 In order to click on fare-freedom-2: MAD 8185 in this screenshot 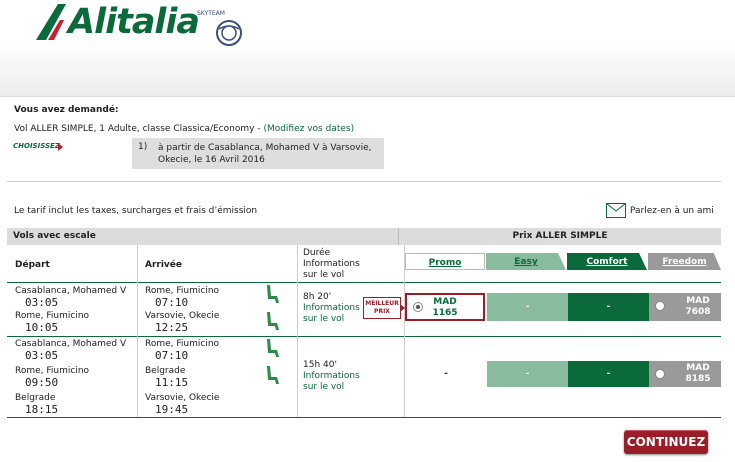, I will do `click(685, 374)`.